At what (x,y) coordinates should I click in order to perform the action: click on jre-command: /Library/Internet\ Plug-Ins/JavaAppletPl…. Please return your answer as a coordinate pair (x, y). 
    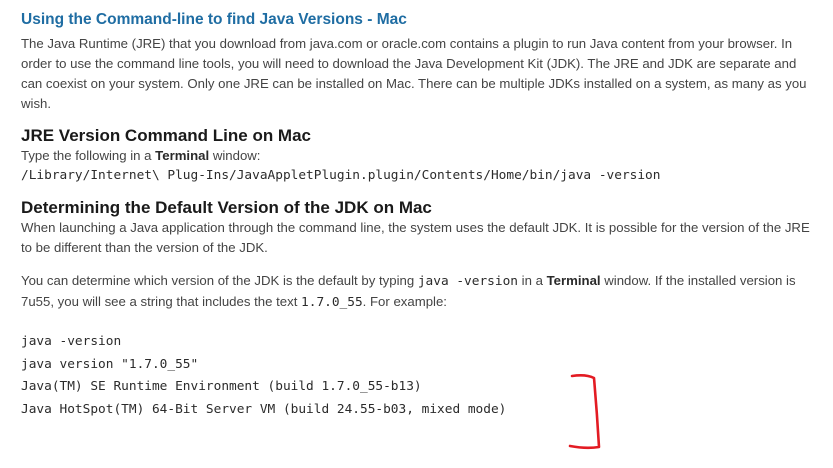
    Looking at the image, I should click on (341, 175).